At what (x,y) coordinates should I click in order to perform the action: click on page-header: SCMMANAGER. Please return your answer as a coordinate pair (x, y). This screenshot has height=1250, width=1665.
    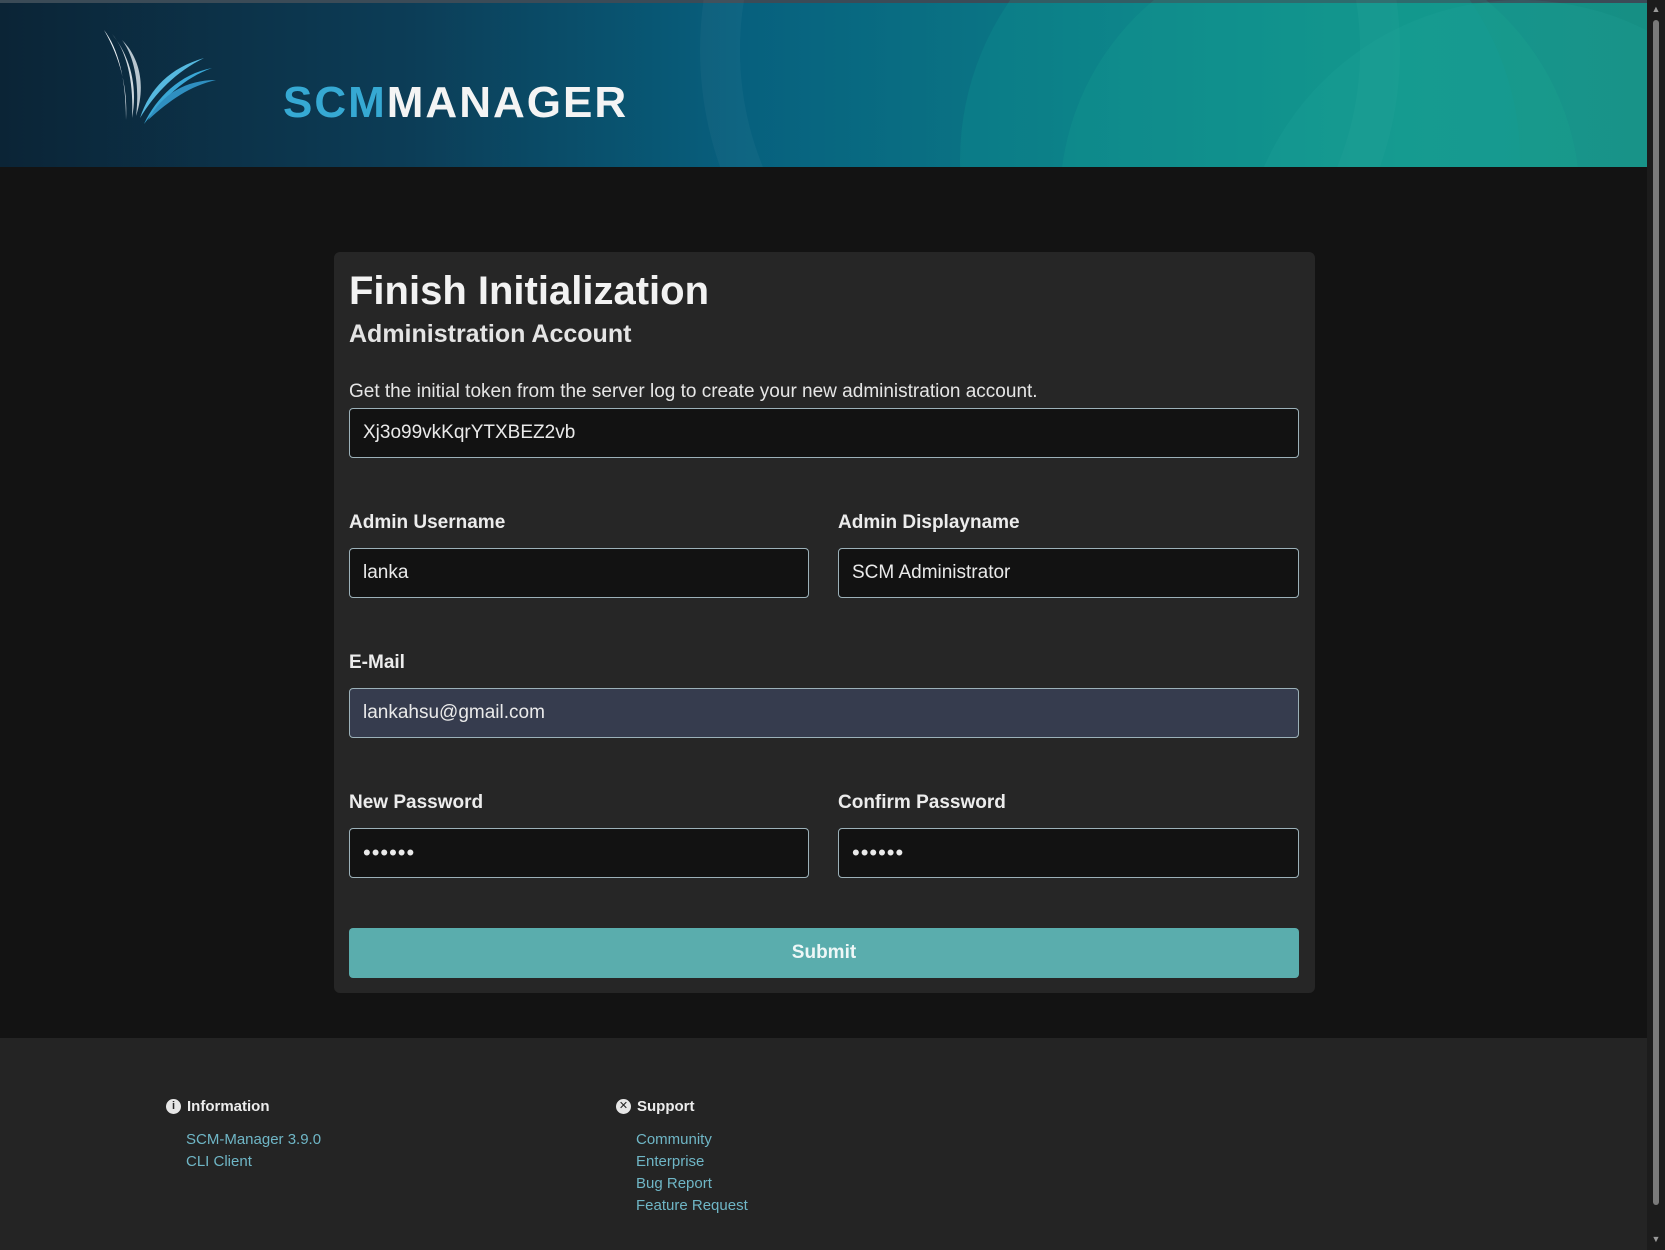
    Looking at the image, I should click on (823, 83).